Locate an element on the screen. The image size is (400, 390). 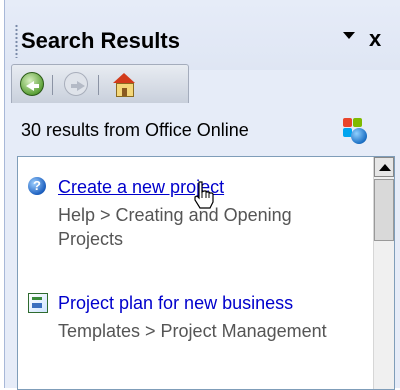
chevron-up-icon is located at coordinates (385, 167).